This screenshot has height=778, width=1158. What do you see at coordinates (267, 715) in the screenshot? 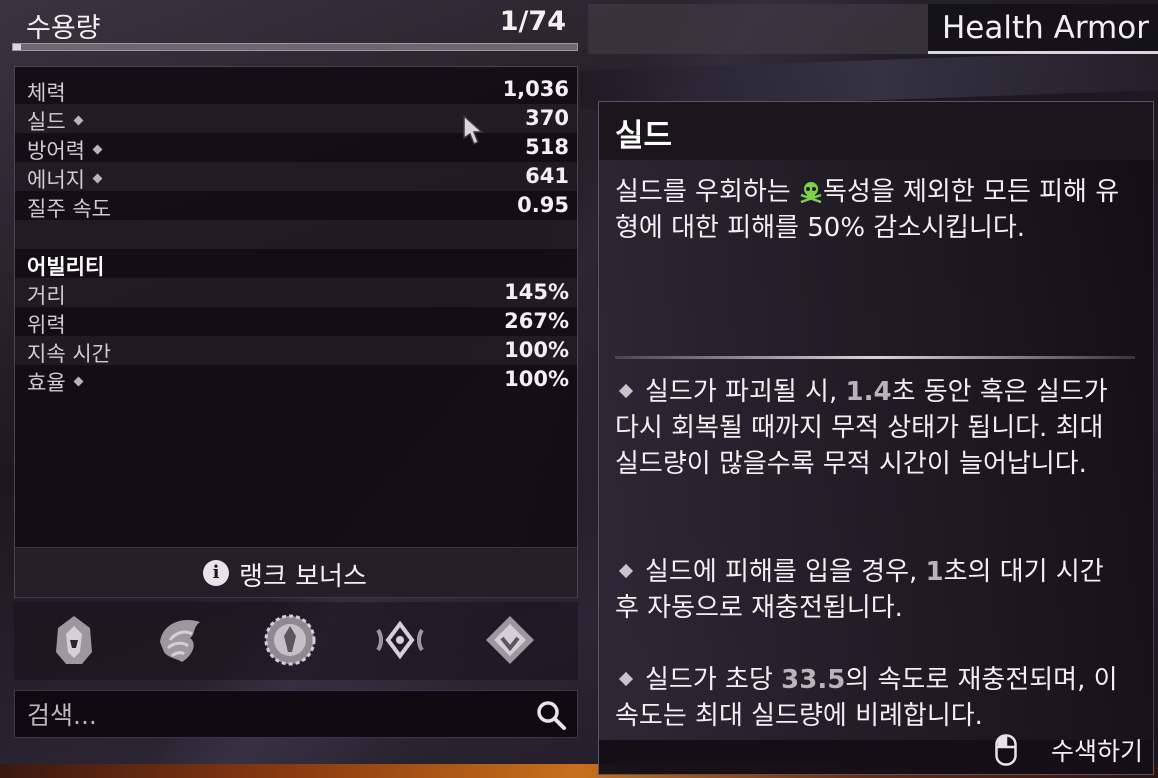
I see `search-input` at bounding box center [267, 715].